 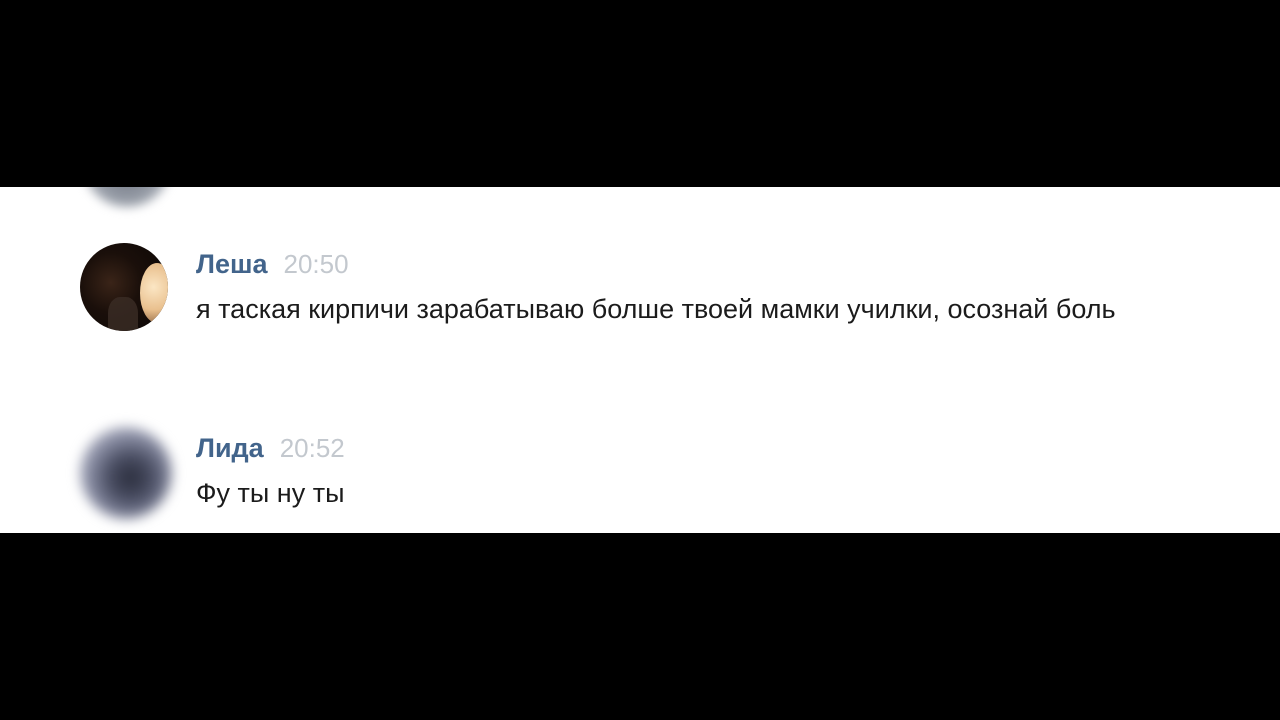 I want to click on message-timestamp: 20:50, so click(x=315, y=264).